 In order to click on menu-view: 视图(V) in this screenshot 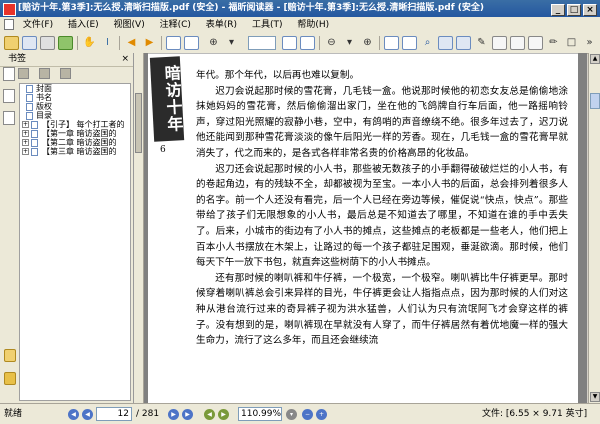, I will do `click(129, 25)`.